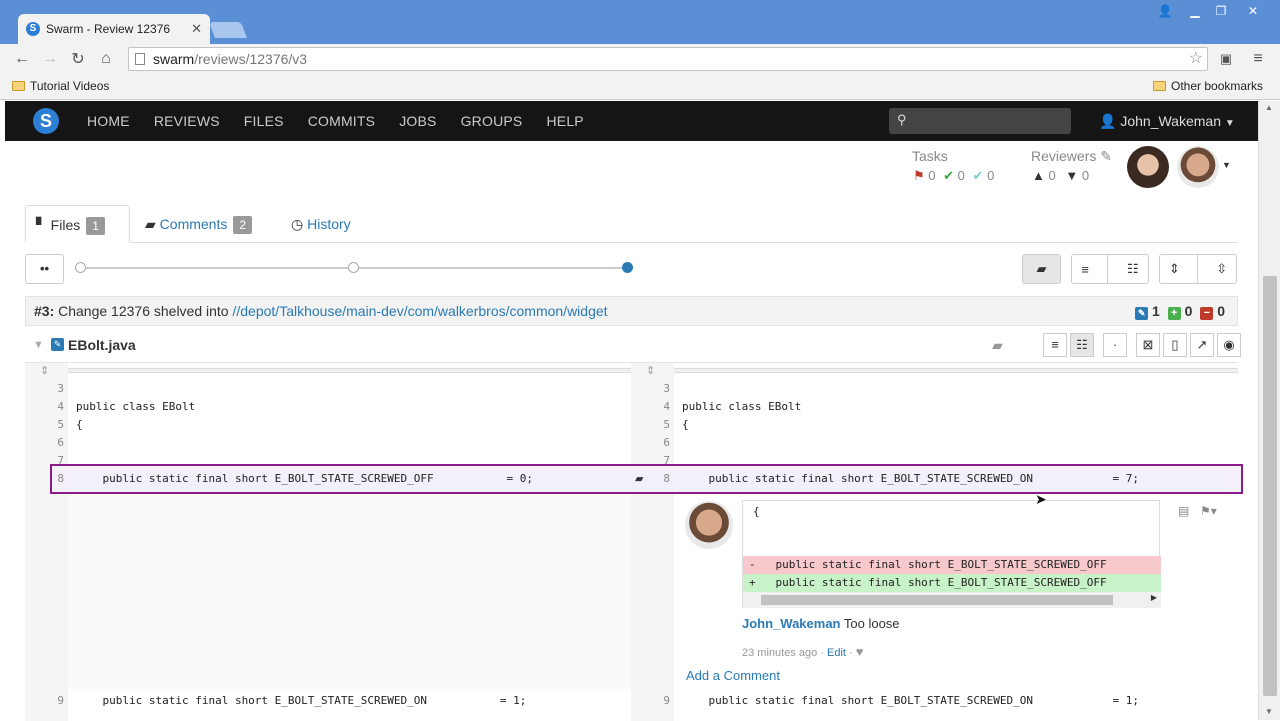 The width and height of the screenshot is (1280, 721). What do you see at coordinates (342, 121) in the screenshot?
I see `nav-commits: COMMITS` at bounding box center [342, 121].